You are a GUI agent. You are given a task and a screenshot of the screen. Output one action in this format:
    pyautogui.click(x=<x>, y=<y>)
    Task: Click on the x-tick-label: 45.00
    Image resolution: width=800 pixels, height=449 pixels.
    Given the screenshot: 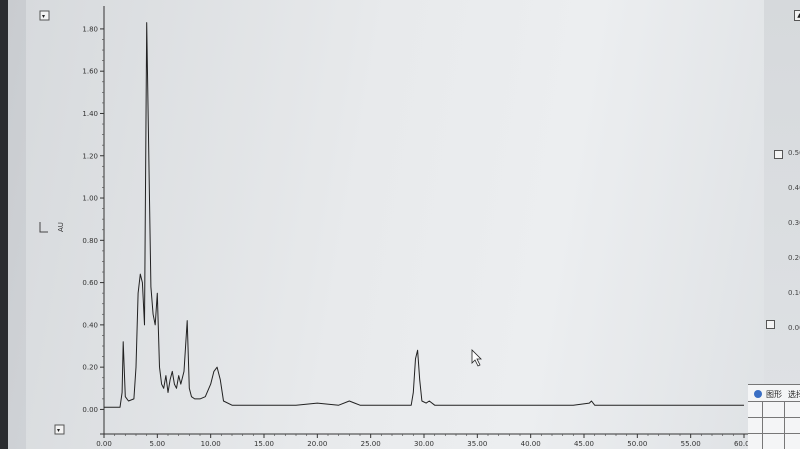 What is the action you would take?
    pyautogui.click(x=584, y=444)
    